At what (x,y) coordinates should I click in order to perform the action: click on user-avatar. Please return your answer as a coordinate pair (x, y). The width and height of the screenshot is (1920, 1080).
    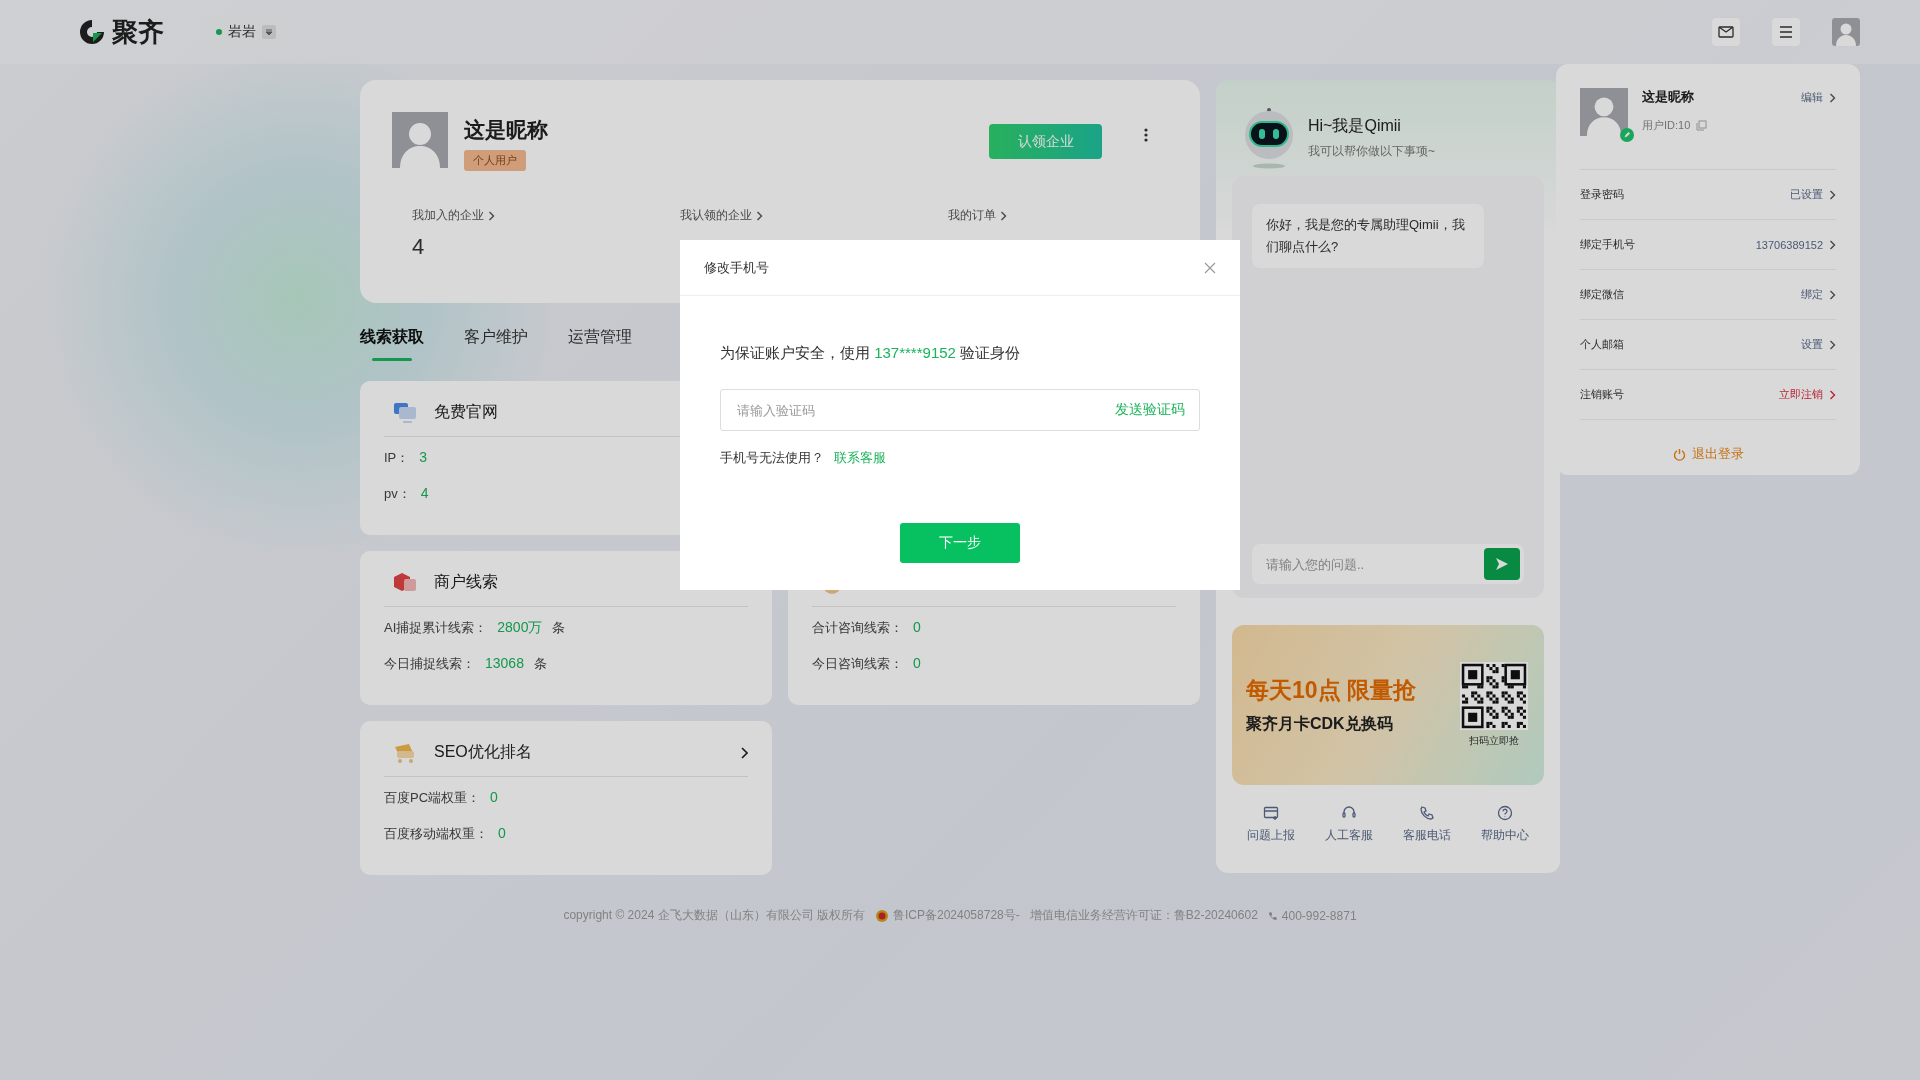
    Looking at the image, I should click on (1846, 32).